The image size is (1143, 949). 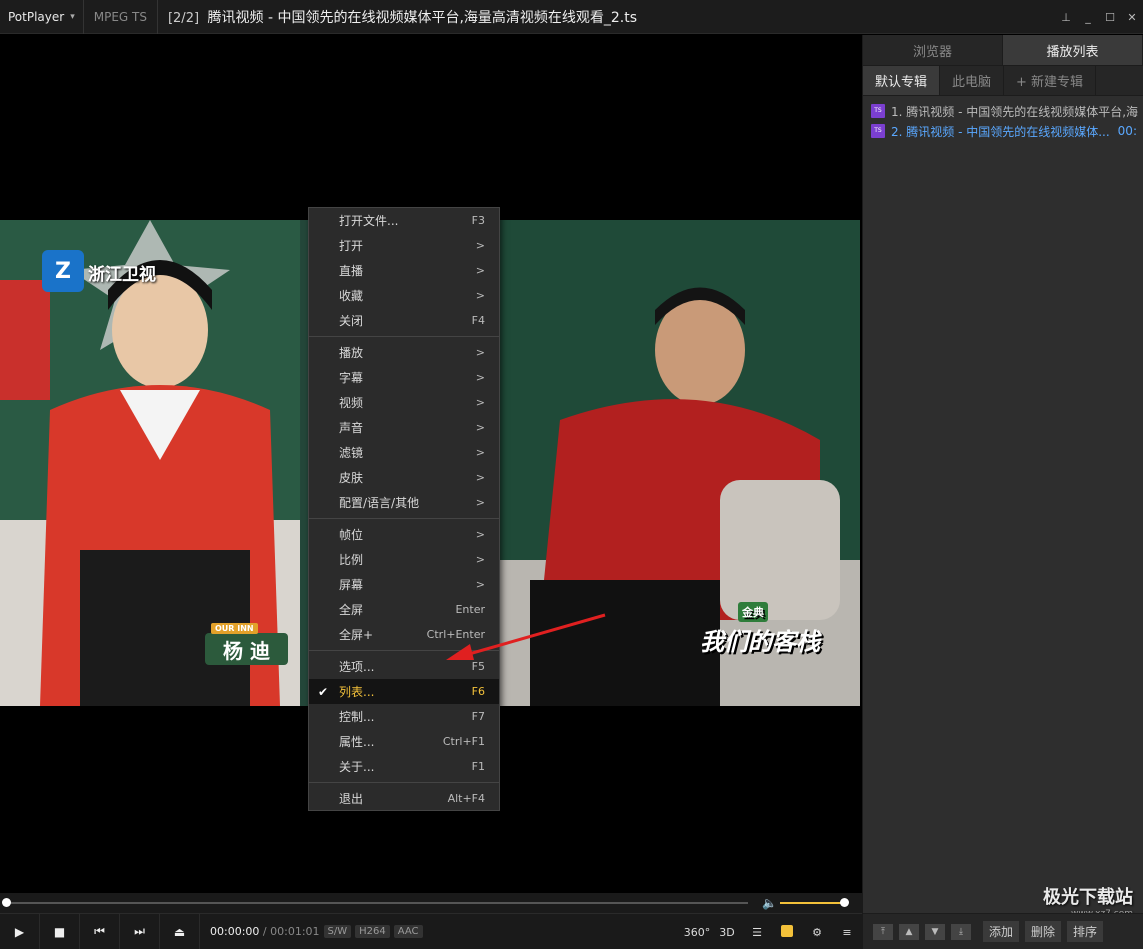 I want to click on stop-icon: ■, so click(x=59, y=931).